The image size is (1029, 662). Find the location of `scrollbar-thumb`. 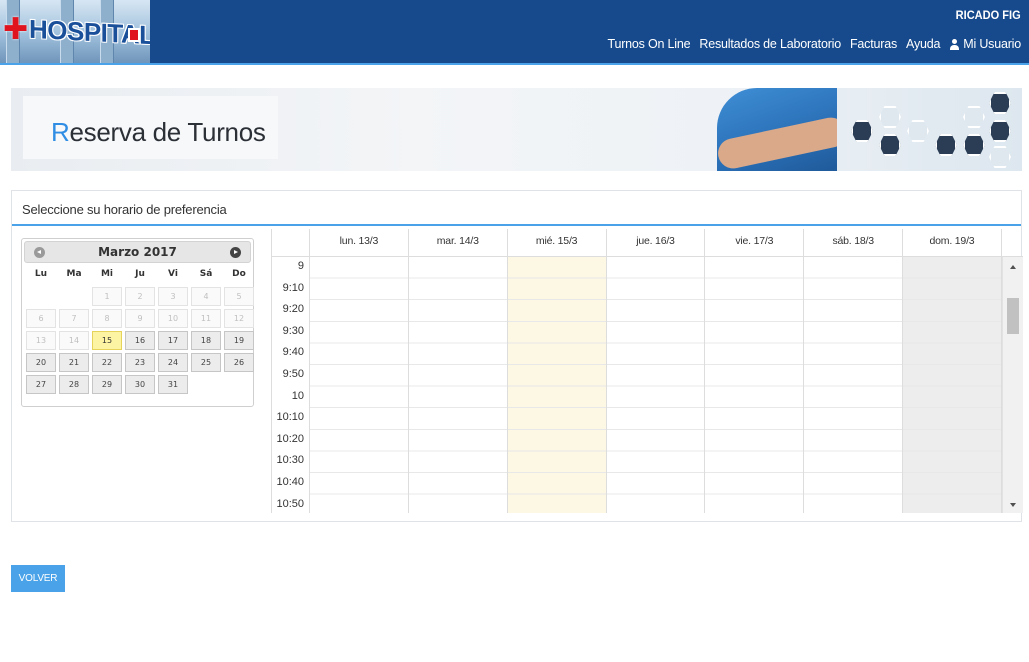

scrollbar-thumb is located at coordinates (1013, 316).